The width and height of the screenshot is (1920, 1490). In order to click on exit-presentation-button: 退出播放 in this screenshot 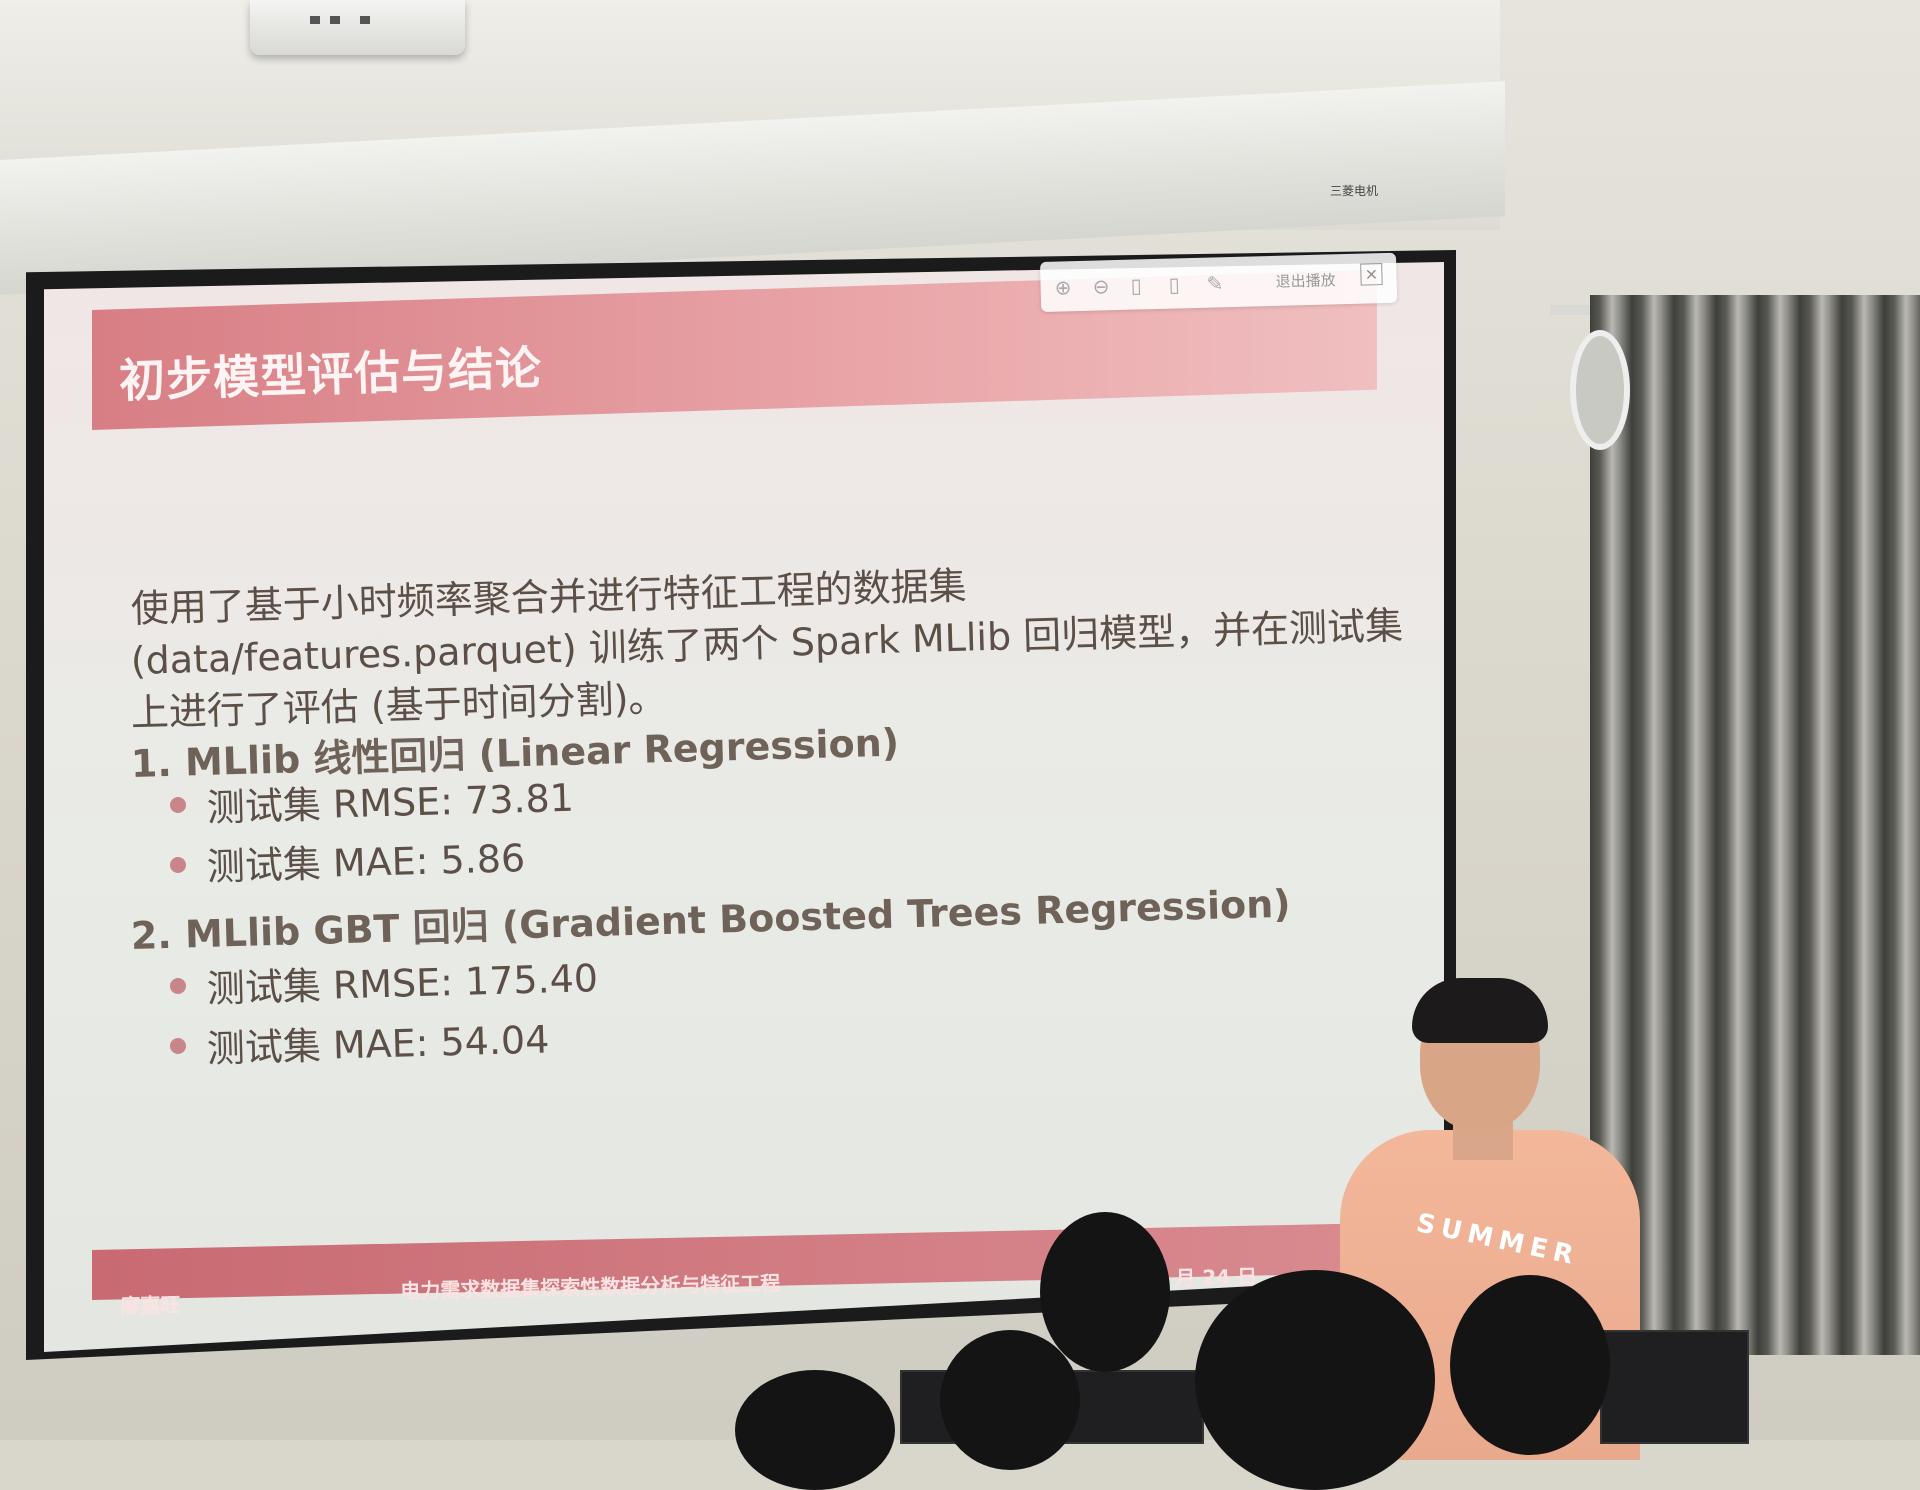, I will do `click(1305, 280)`.